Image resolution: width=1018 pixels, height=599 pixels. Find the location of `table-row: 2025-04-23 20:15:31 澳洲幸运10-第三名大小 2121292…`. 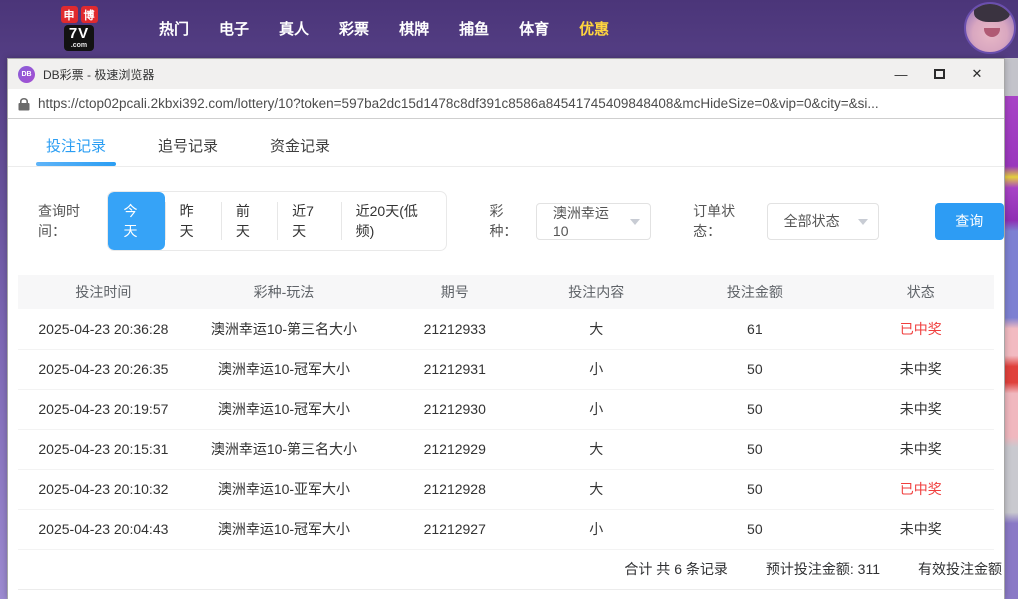

table-row: 2025-04-23 20:15:31 澳洲幸运10-第三名大小 2121292… is located at coordinates (506, 449).